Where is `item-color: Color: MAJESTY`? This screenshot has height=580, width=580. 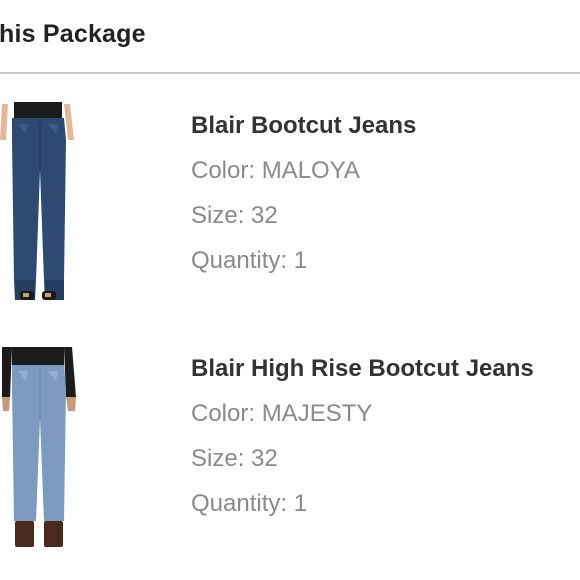 item-color: Color: MAJESTY is located at coordinates (282, 413).